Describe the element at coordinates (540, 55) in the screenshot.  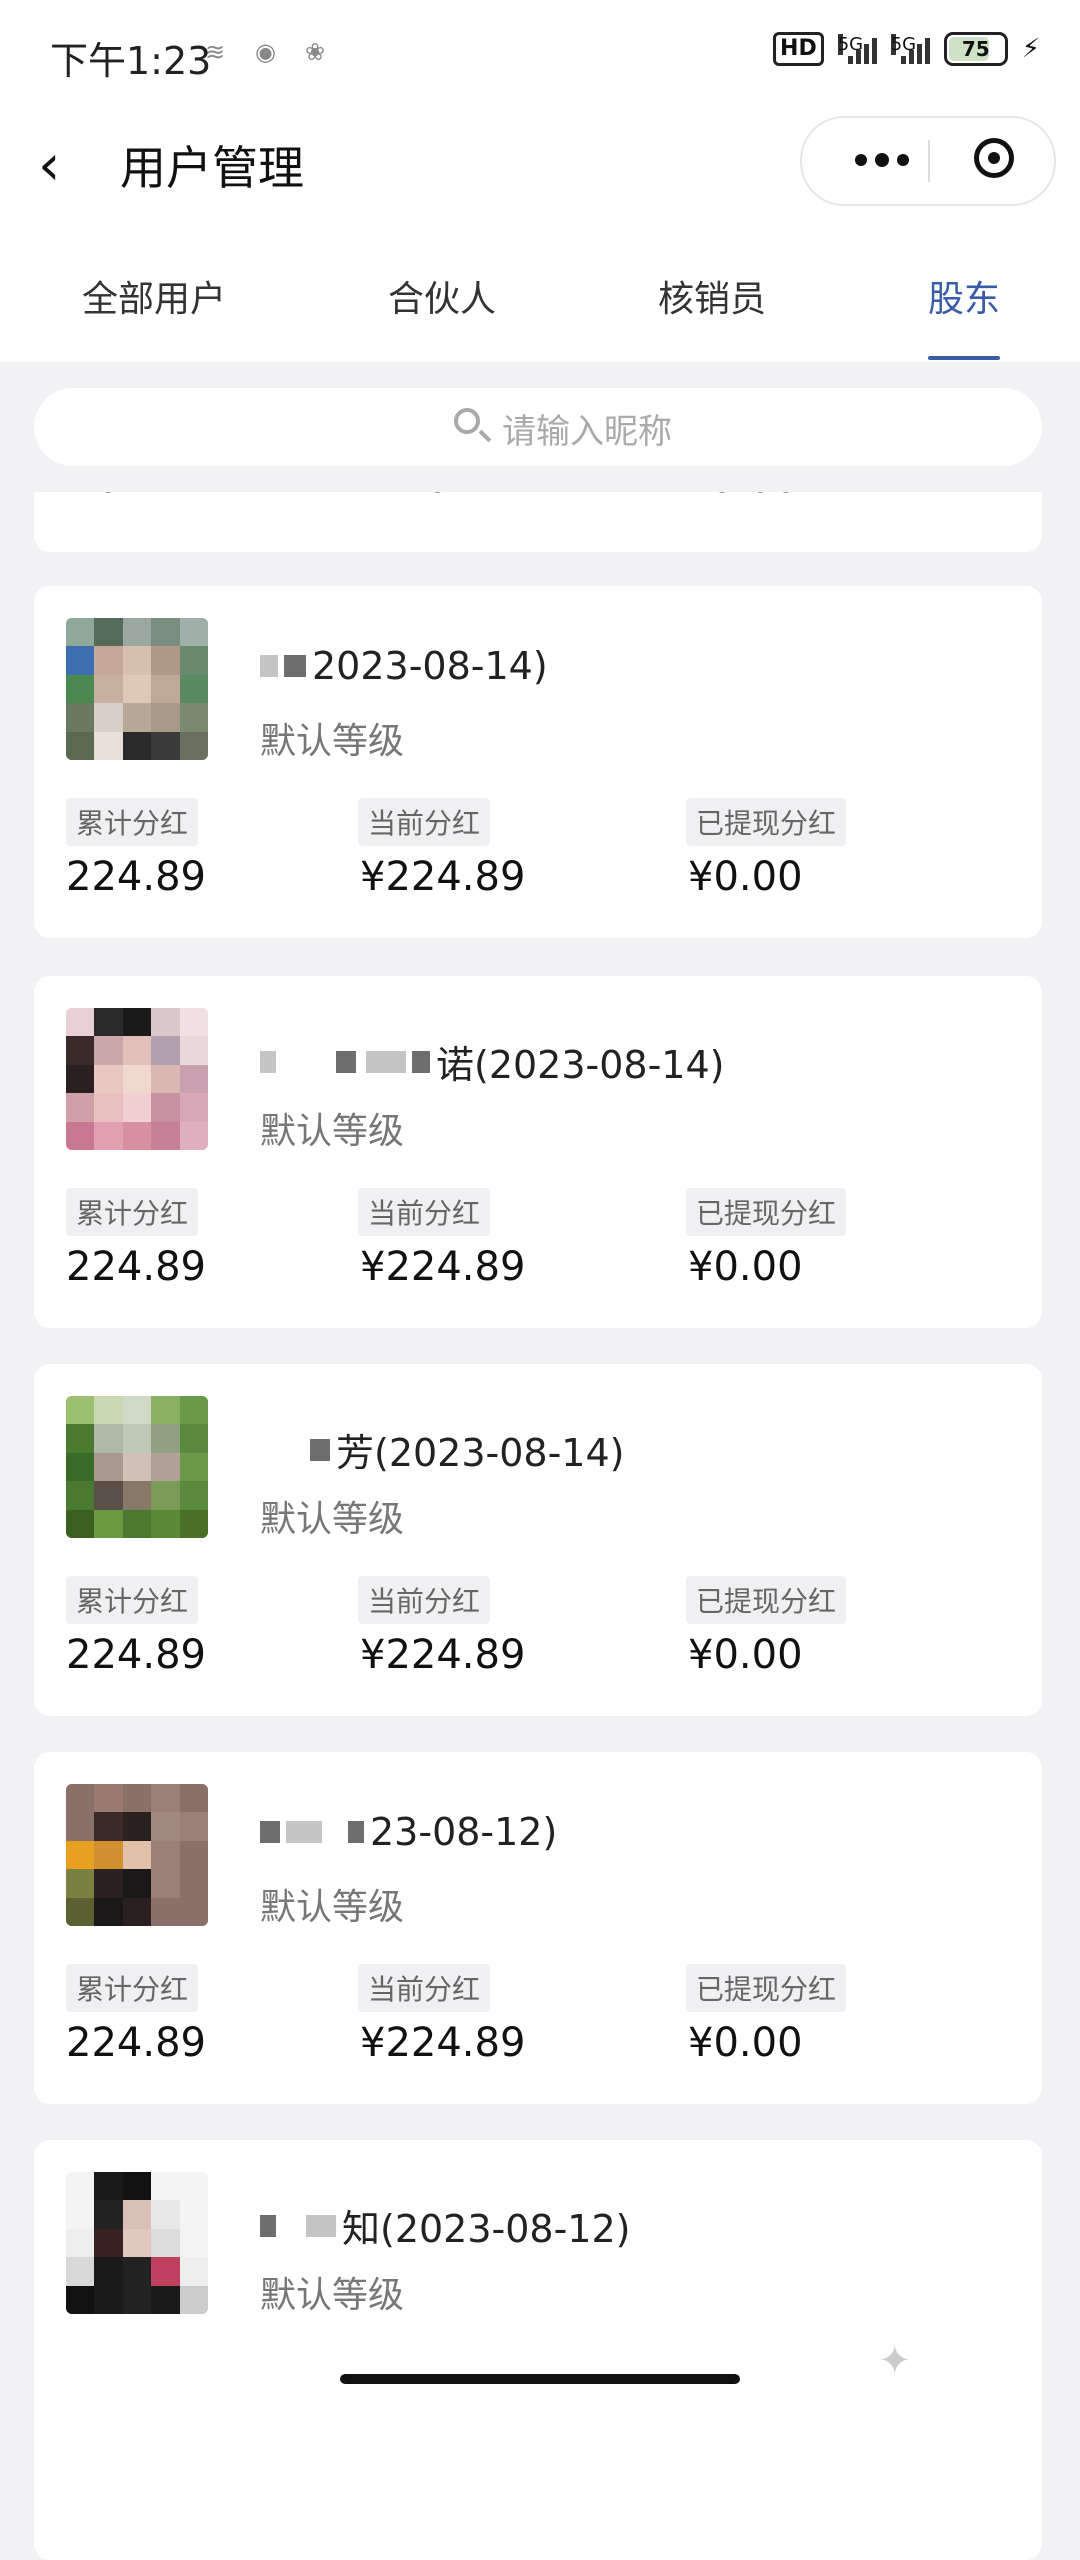
I see `status-bar: 下午1:23 ≋ ◉ ❀ HD 5G 5G 75 ⚡` at that location.